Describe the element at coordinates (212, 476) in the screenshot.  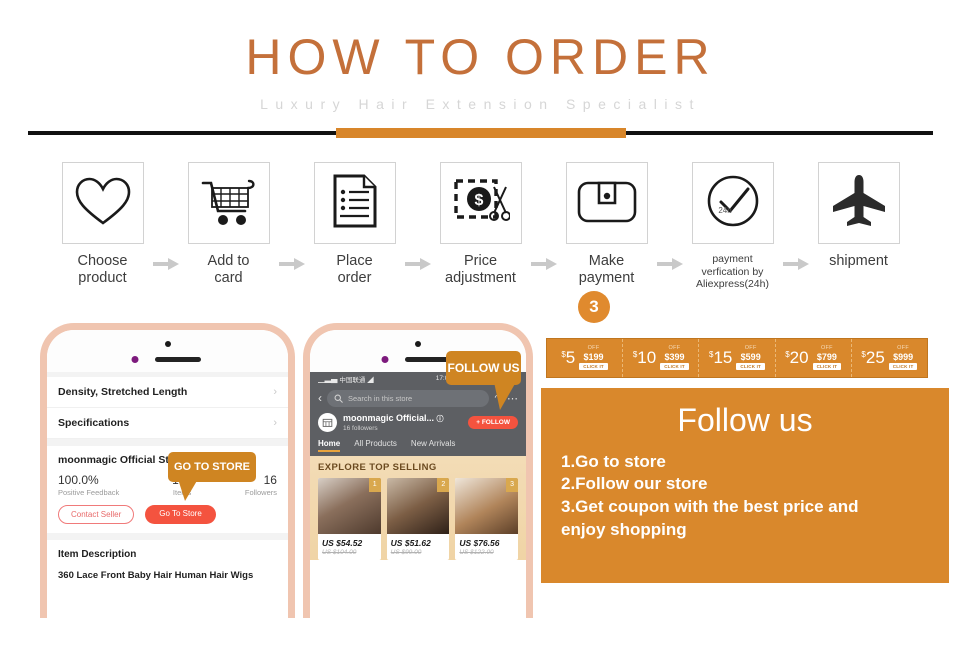
I see `go-to-store-tooltip: GO TO STORE` at that location.